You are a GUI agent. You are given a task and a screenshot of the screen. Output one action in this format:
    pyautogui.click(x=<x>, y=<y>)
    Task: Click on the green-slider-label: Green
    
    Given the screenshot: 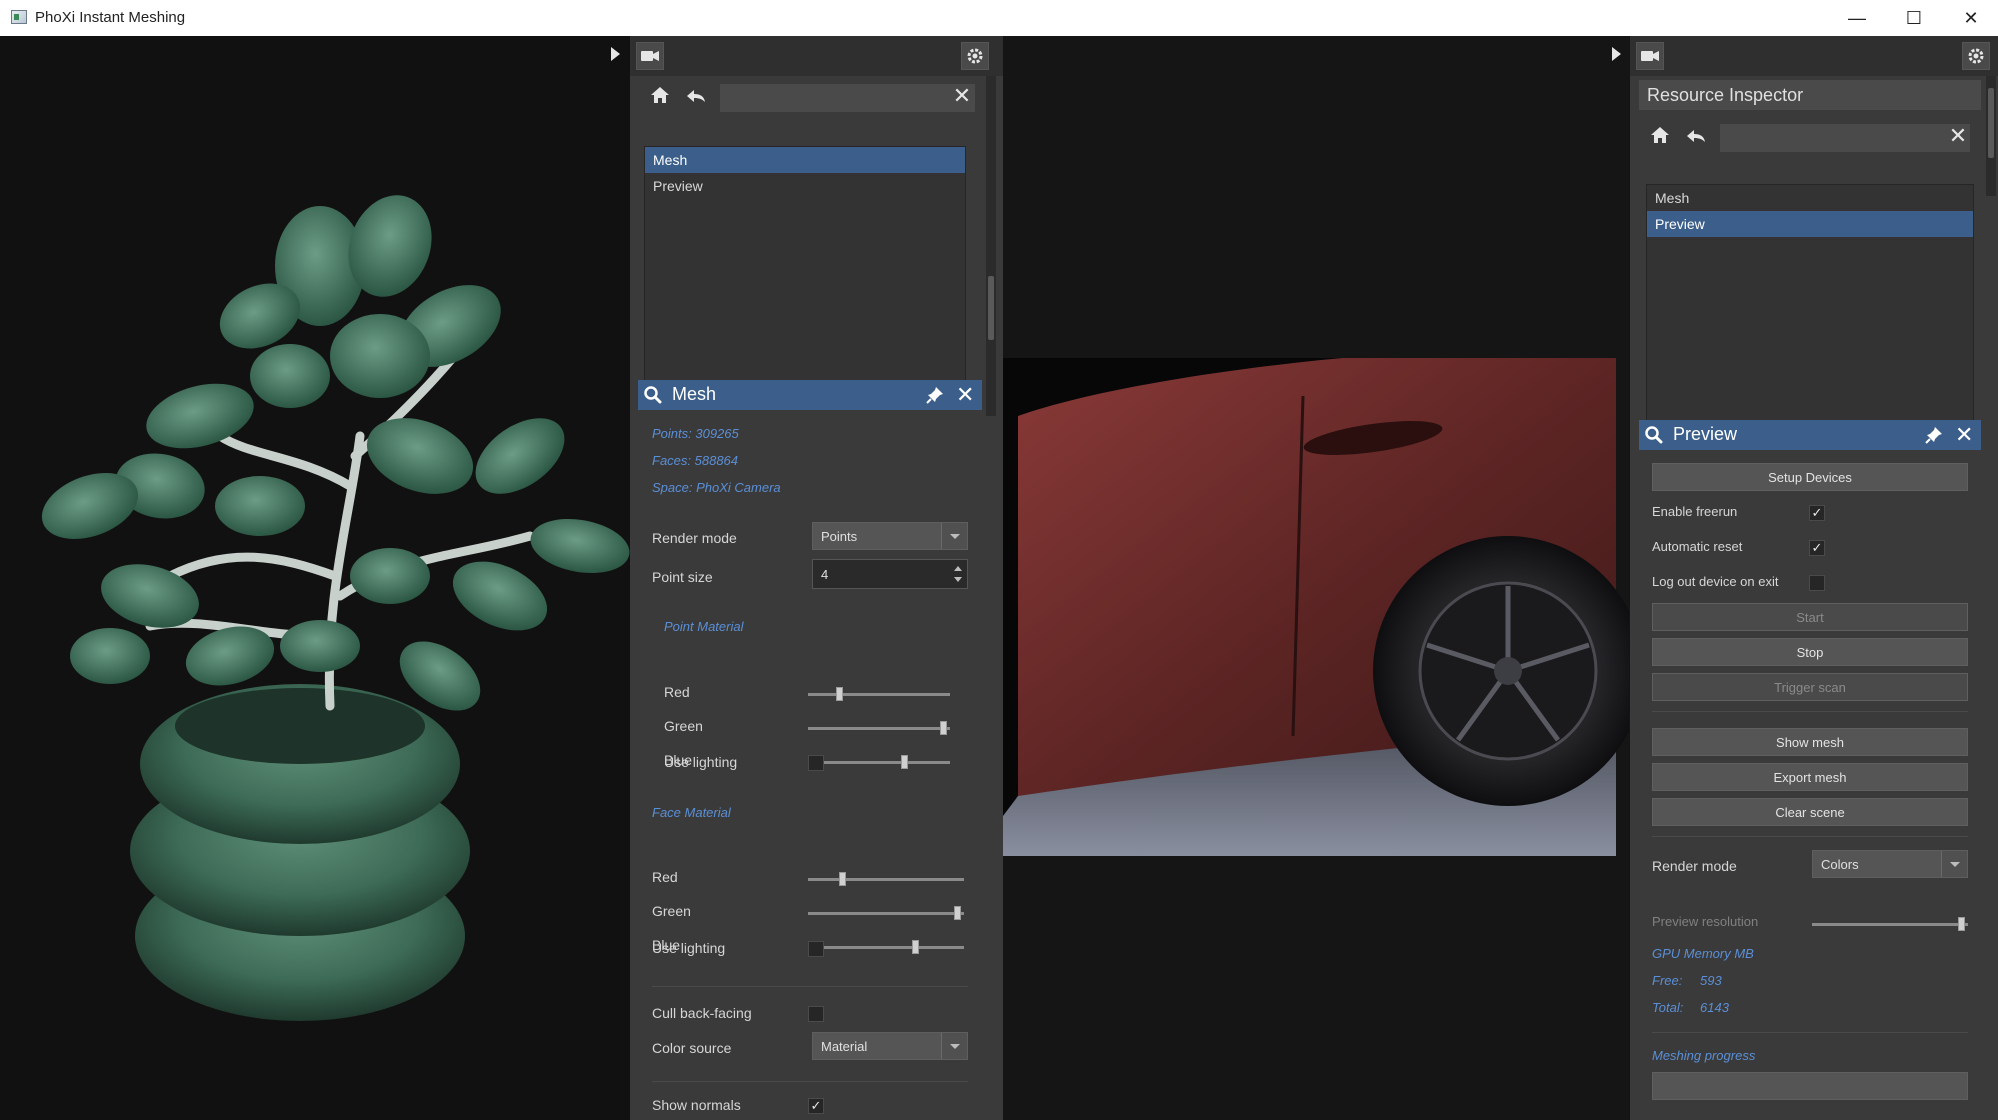 What is the action you would take?
    pyautogui.click(x=671, y=911)
    